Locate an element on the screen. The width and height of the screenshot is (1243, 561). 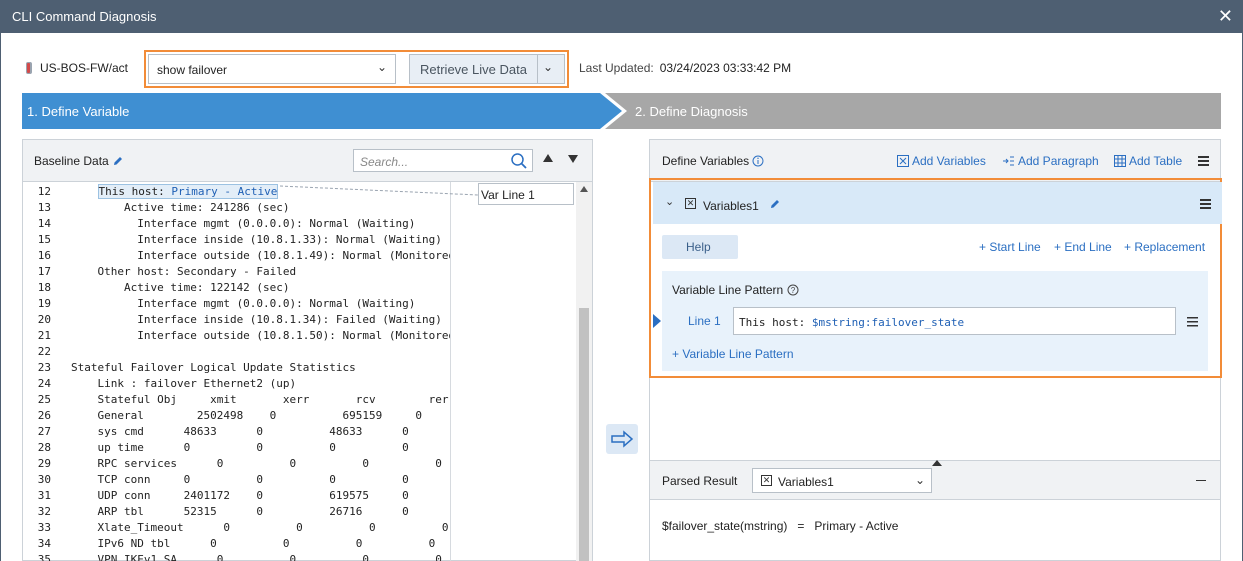
add-variables-button: Add Variables is located at coordinates (941, 161).